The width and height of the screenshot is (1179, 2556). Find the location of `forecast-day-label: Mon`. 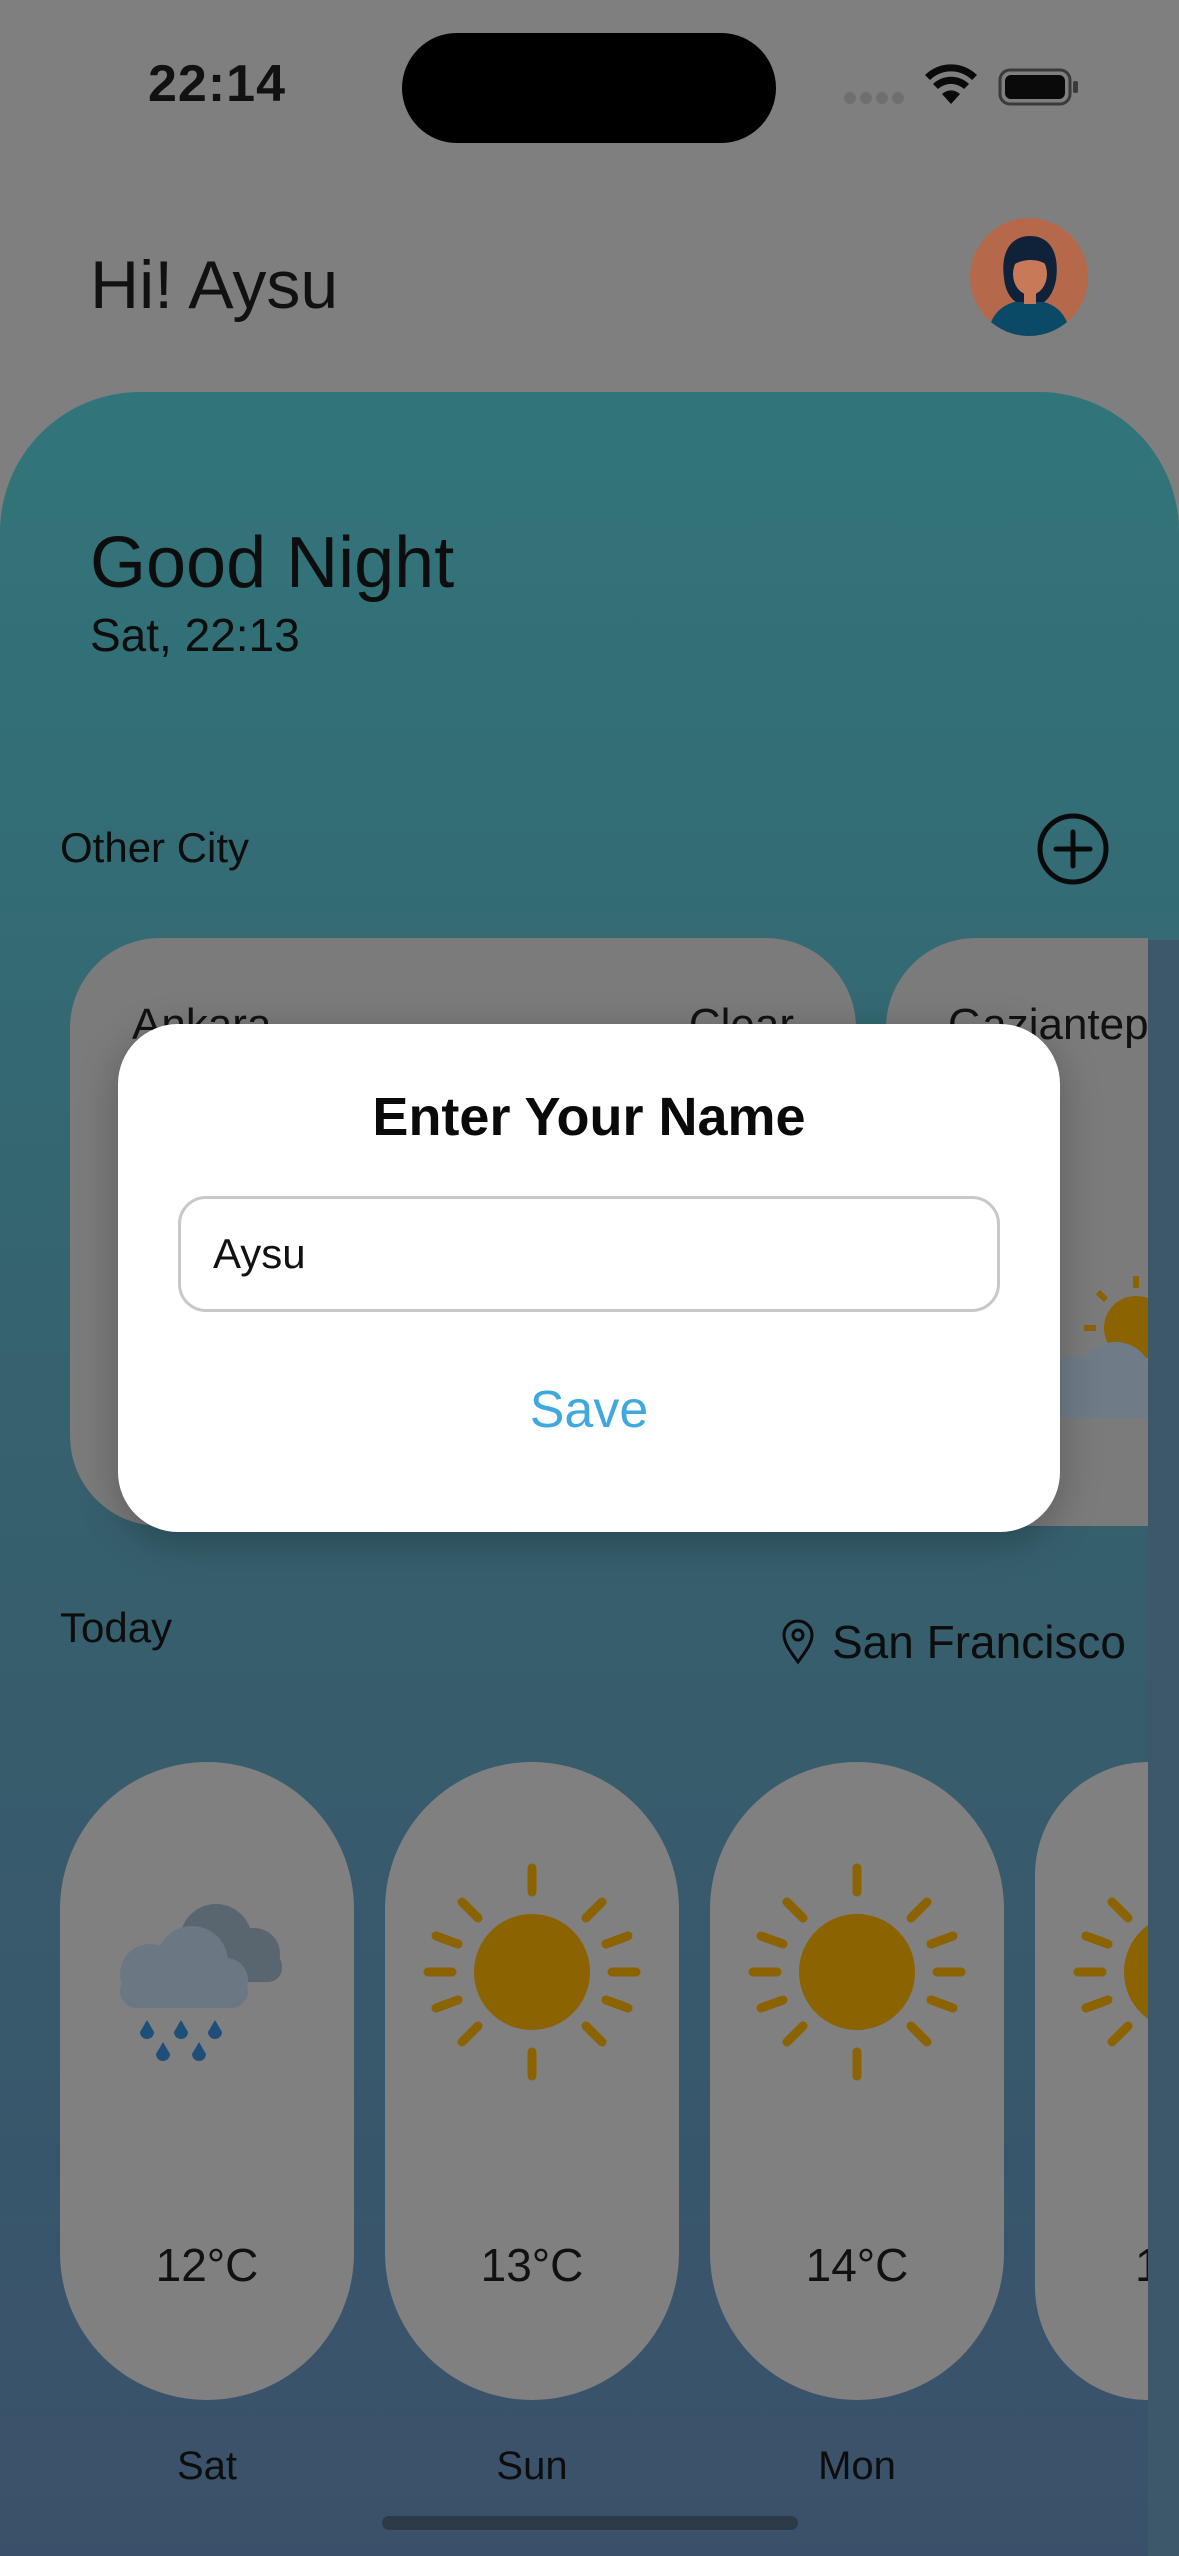

forecast-day-label: Mon is located at coordinates (857, 2466).